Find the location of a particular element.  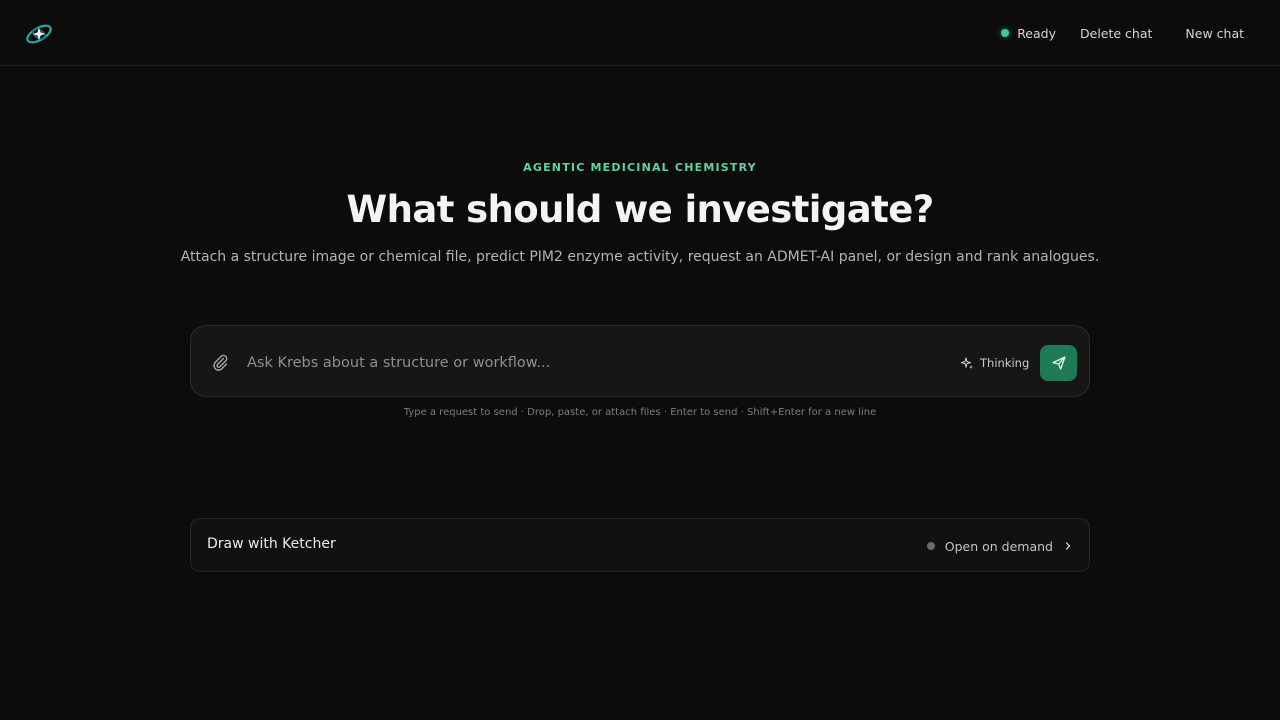

paperclip-icon is located at coordinates (220, 362).